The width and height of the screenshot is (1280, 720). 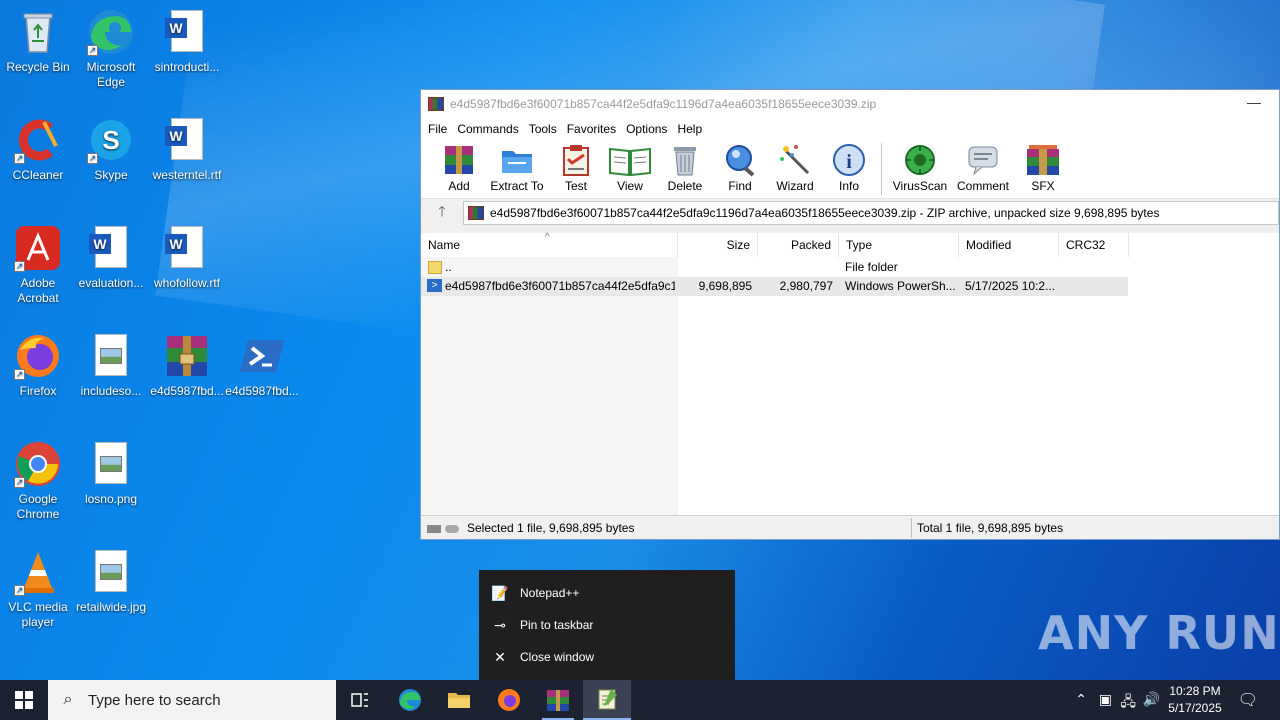 What do you see at coordinates (774, 267) in the screenshot?
I see `table-row: .. File folder` at bounding box center [774, 267].